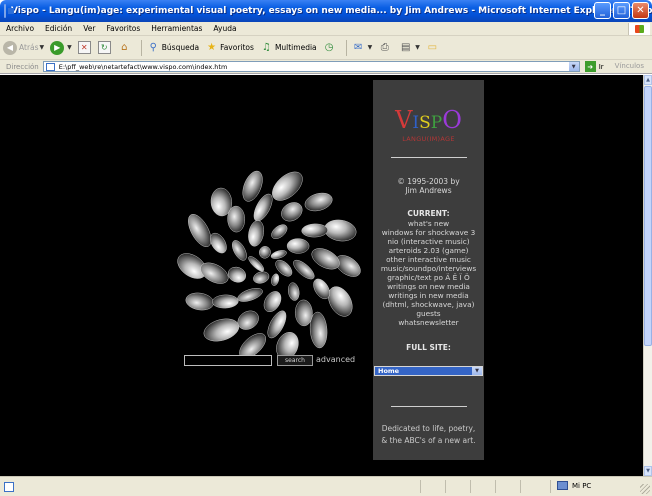 The image size is (652, 496). What do you see at coordinates (428, 304) in the screenshot?
I see `current-link-dhtml-shockwave-java: (dhtml, shockwave, java)` at bounding box center [428, 304].